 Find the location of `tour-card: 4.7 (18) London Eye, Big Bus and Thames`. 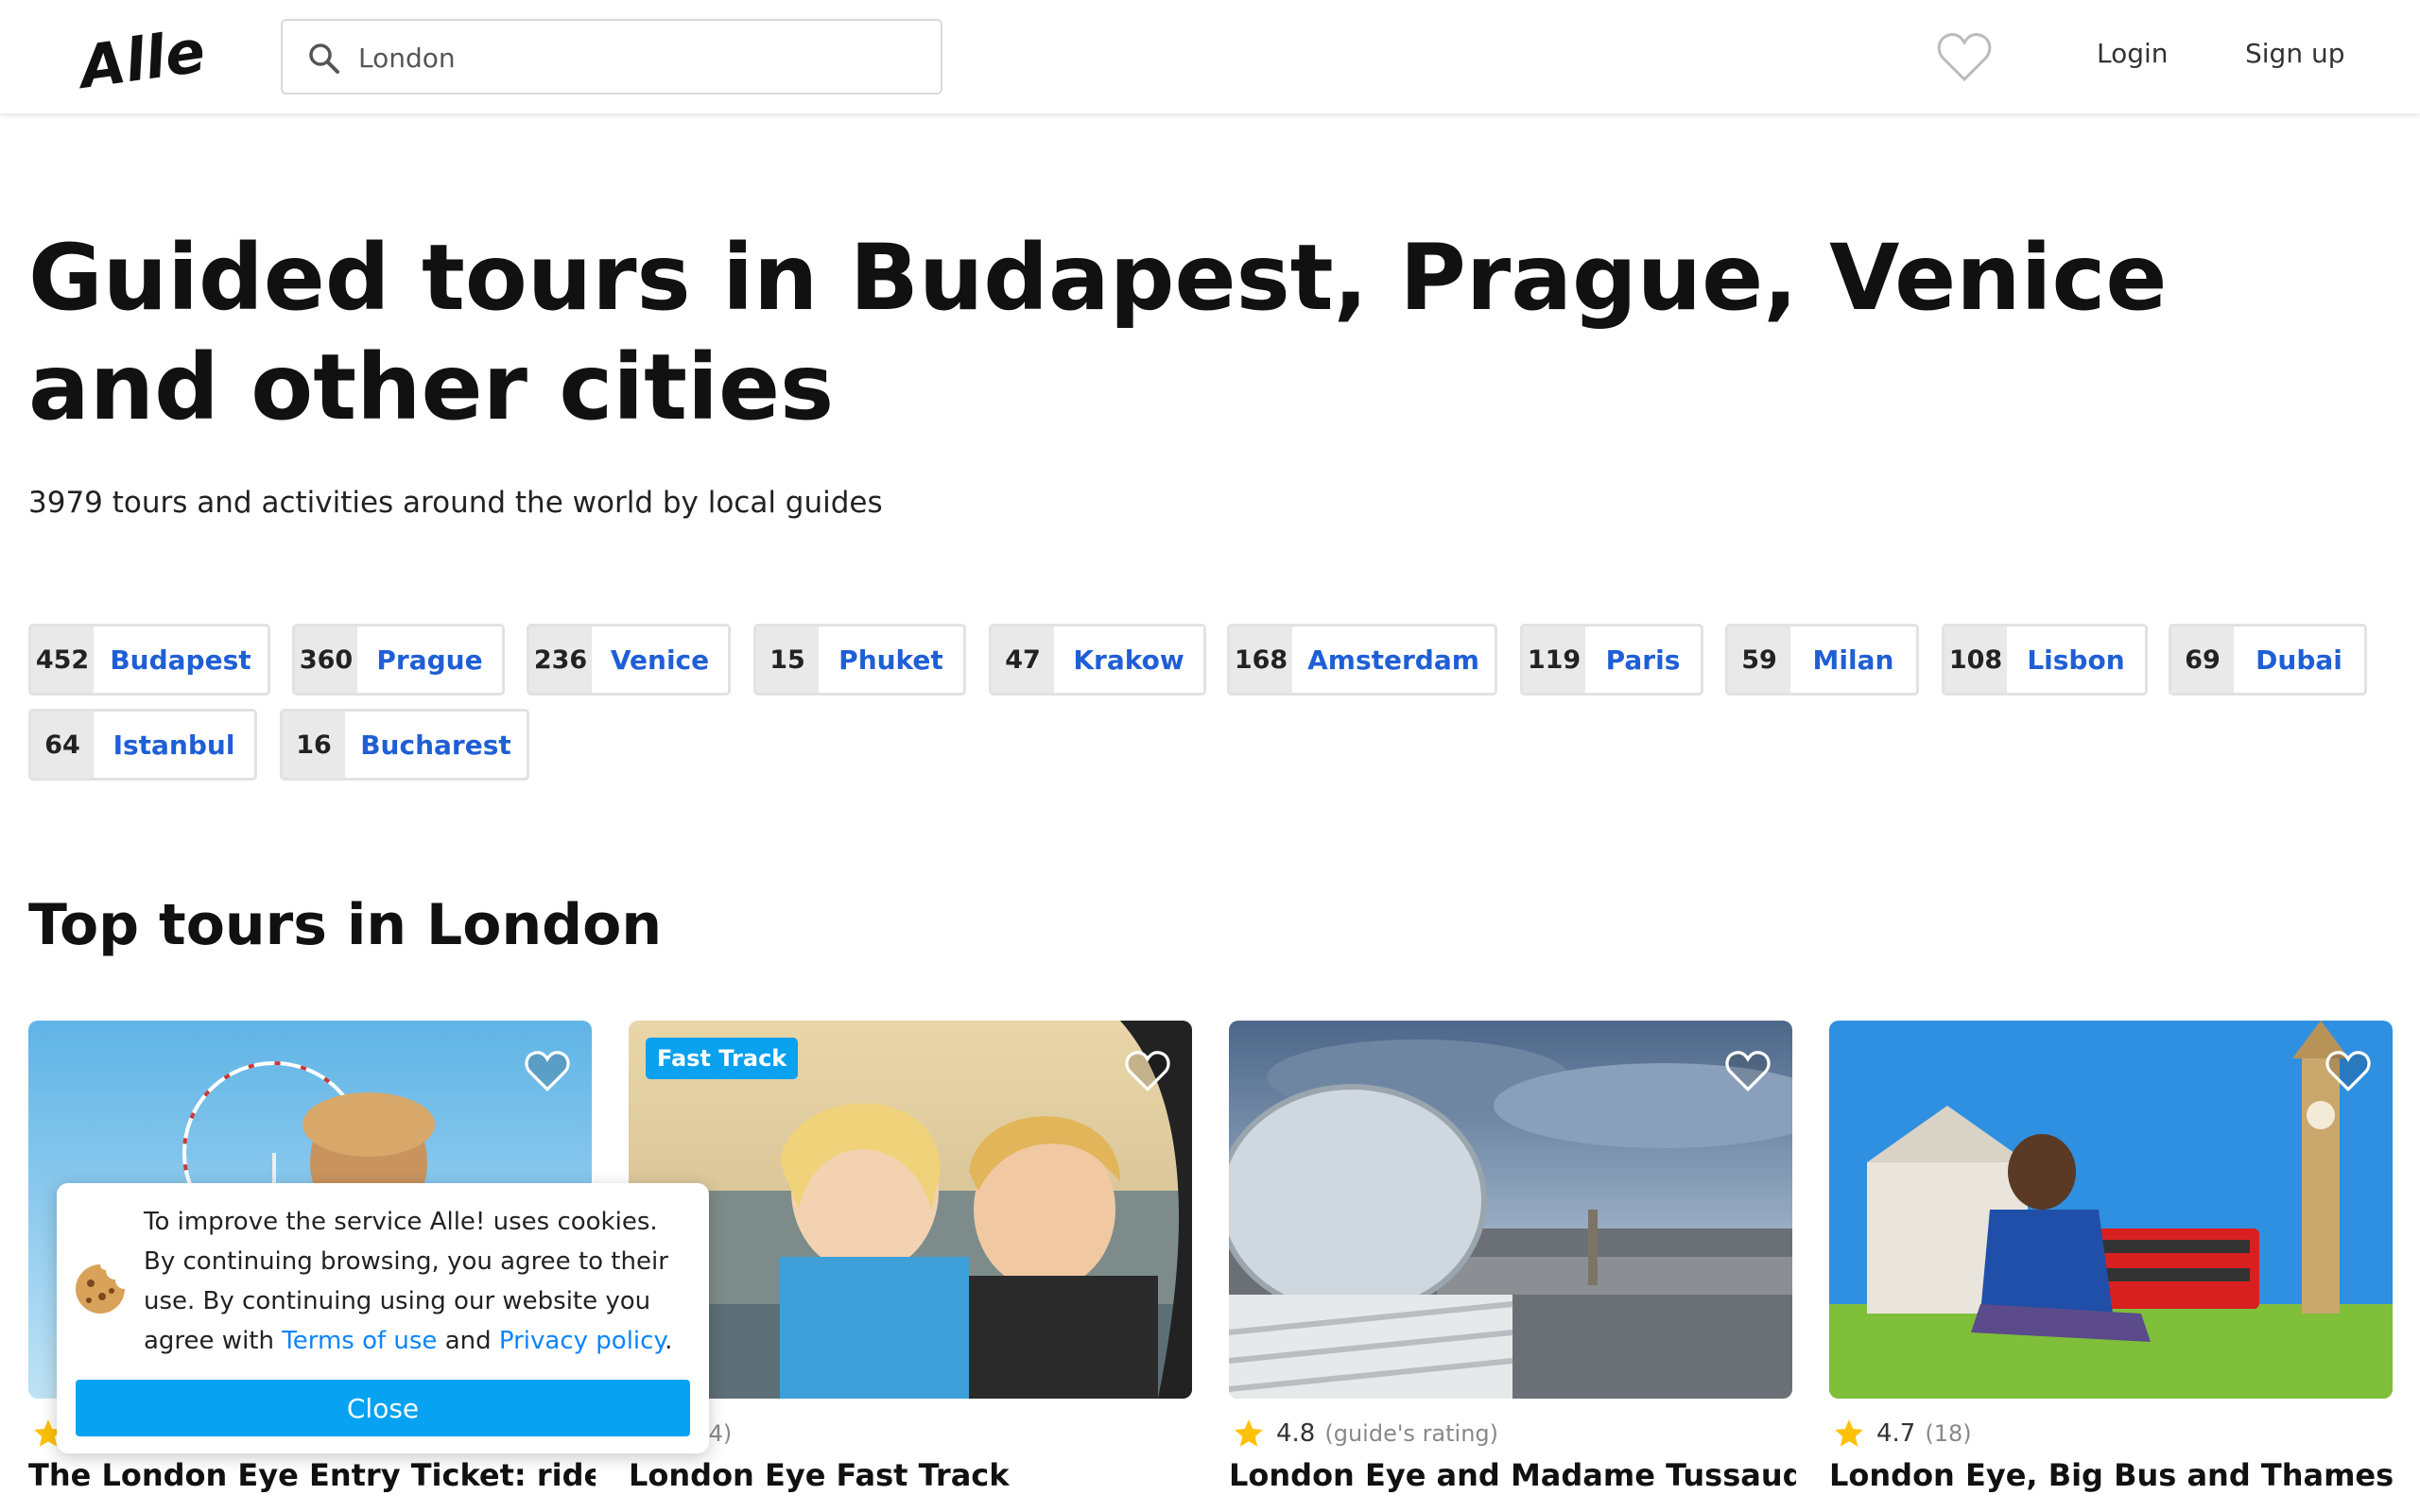

tour-card: 4.7 (18) London Eye, Big Bus and Thames is located at coordinates (2112, 1266).